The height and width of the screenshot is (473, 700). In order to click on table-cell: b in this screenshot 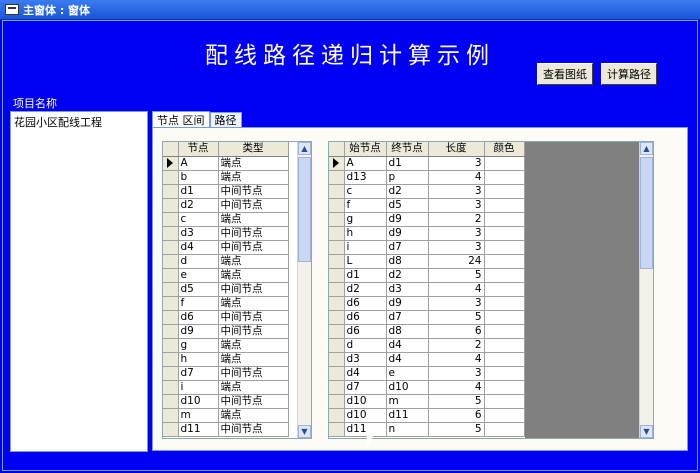, I will do `click(198, 177)`.